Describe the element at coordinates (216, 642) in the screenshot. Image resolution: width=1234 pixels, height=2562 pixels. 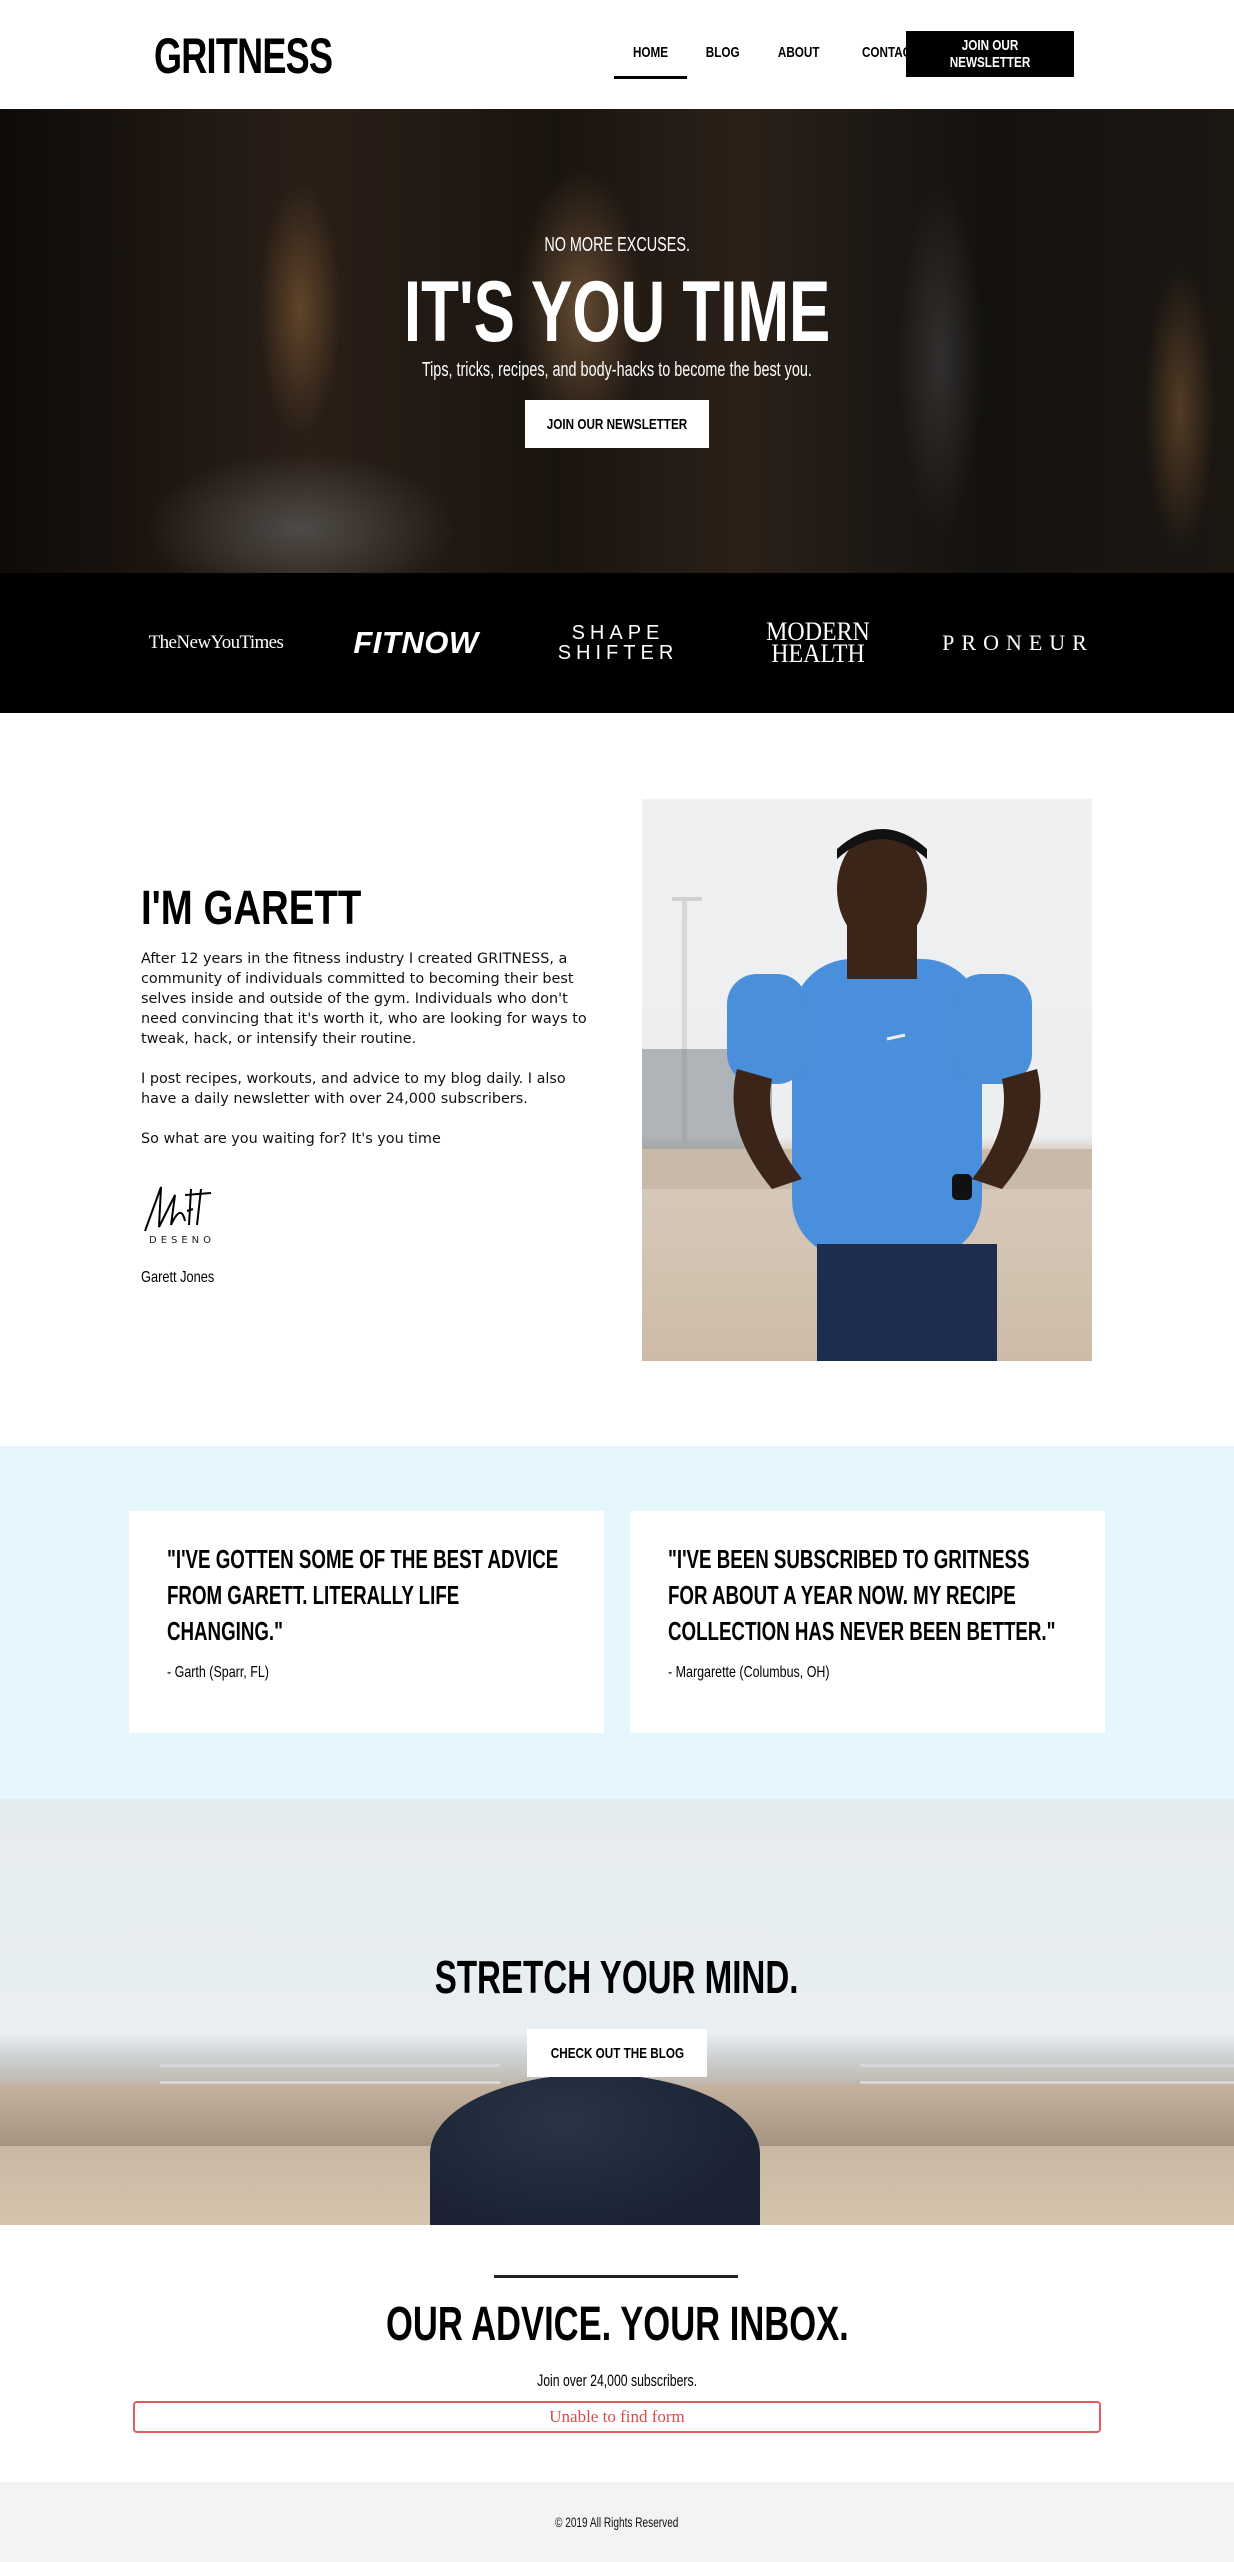
I see `press-logo-newyoutimes: TheNewYouTimes` at that location.